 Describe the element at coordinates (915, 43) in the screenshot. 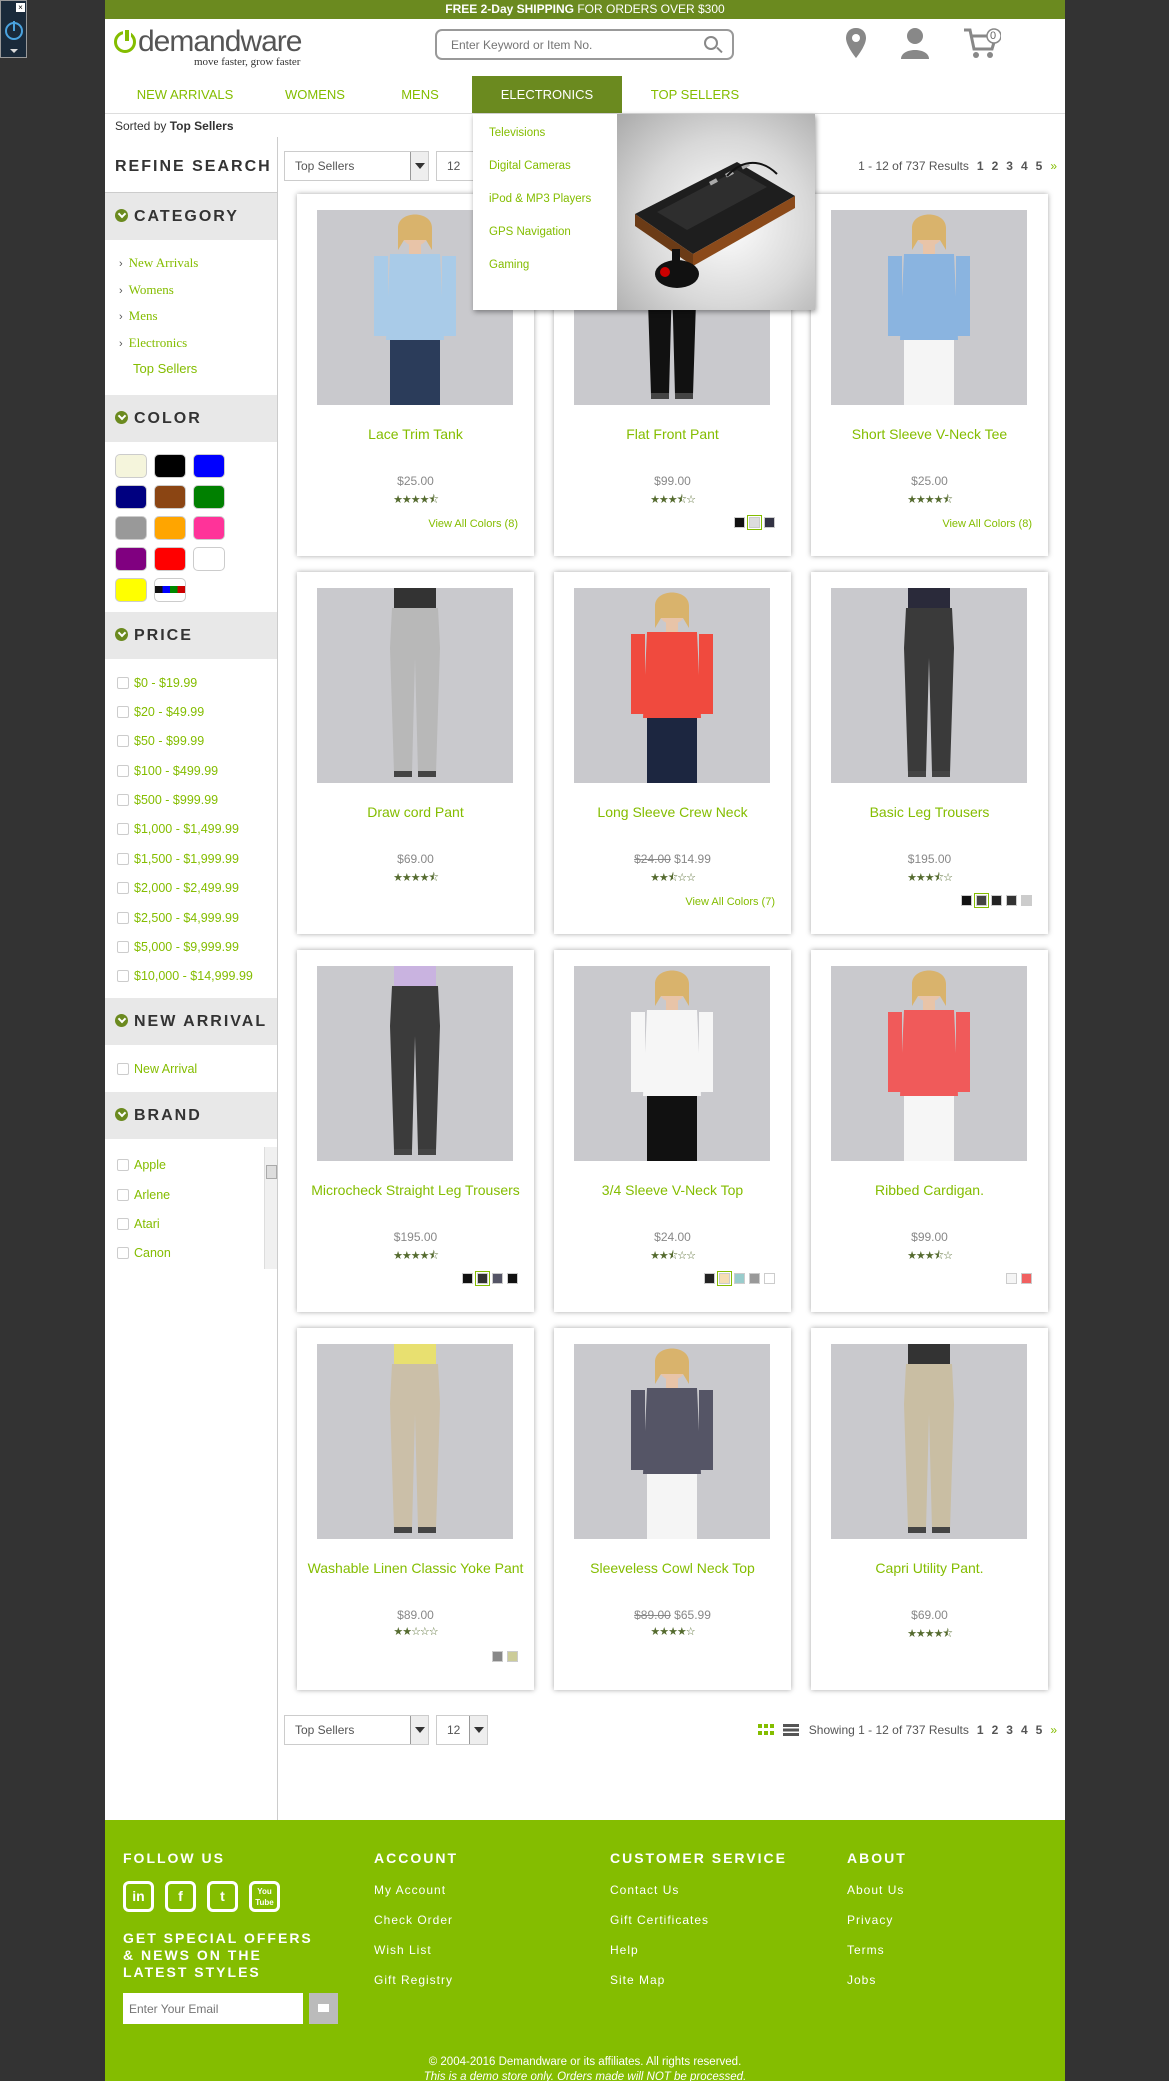

I see `account-icon` at that location.